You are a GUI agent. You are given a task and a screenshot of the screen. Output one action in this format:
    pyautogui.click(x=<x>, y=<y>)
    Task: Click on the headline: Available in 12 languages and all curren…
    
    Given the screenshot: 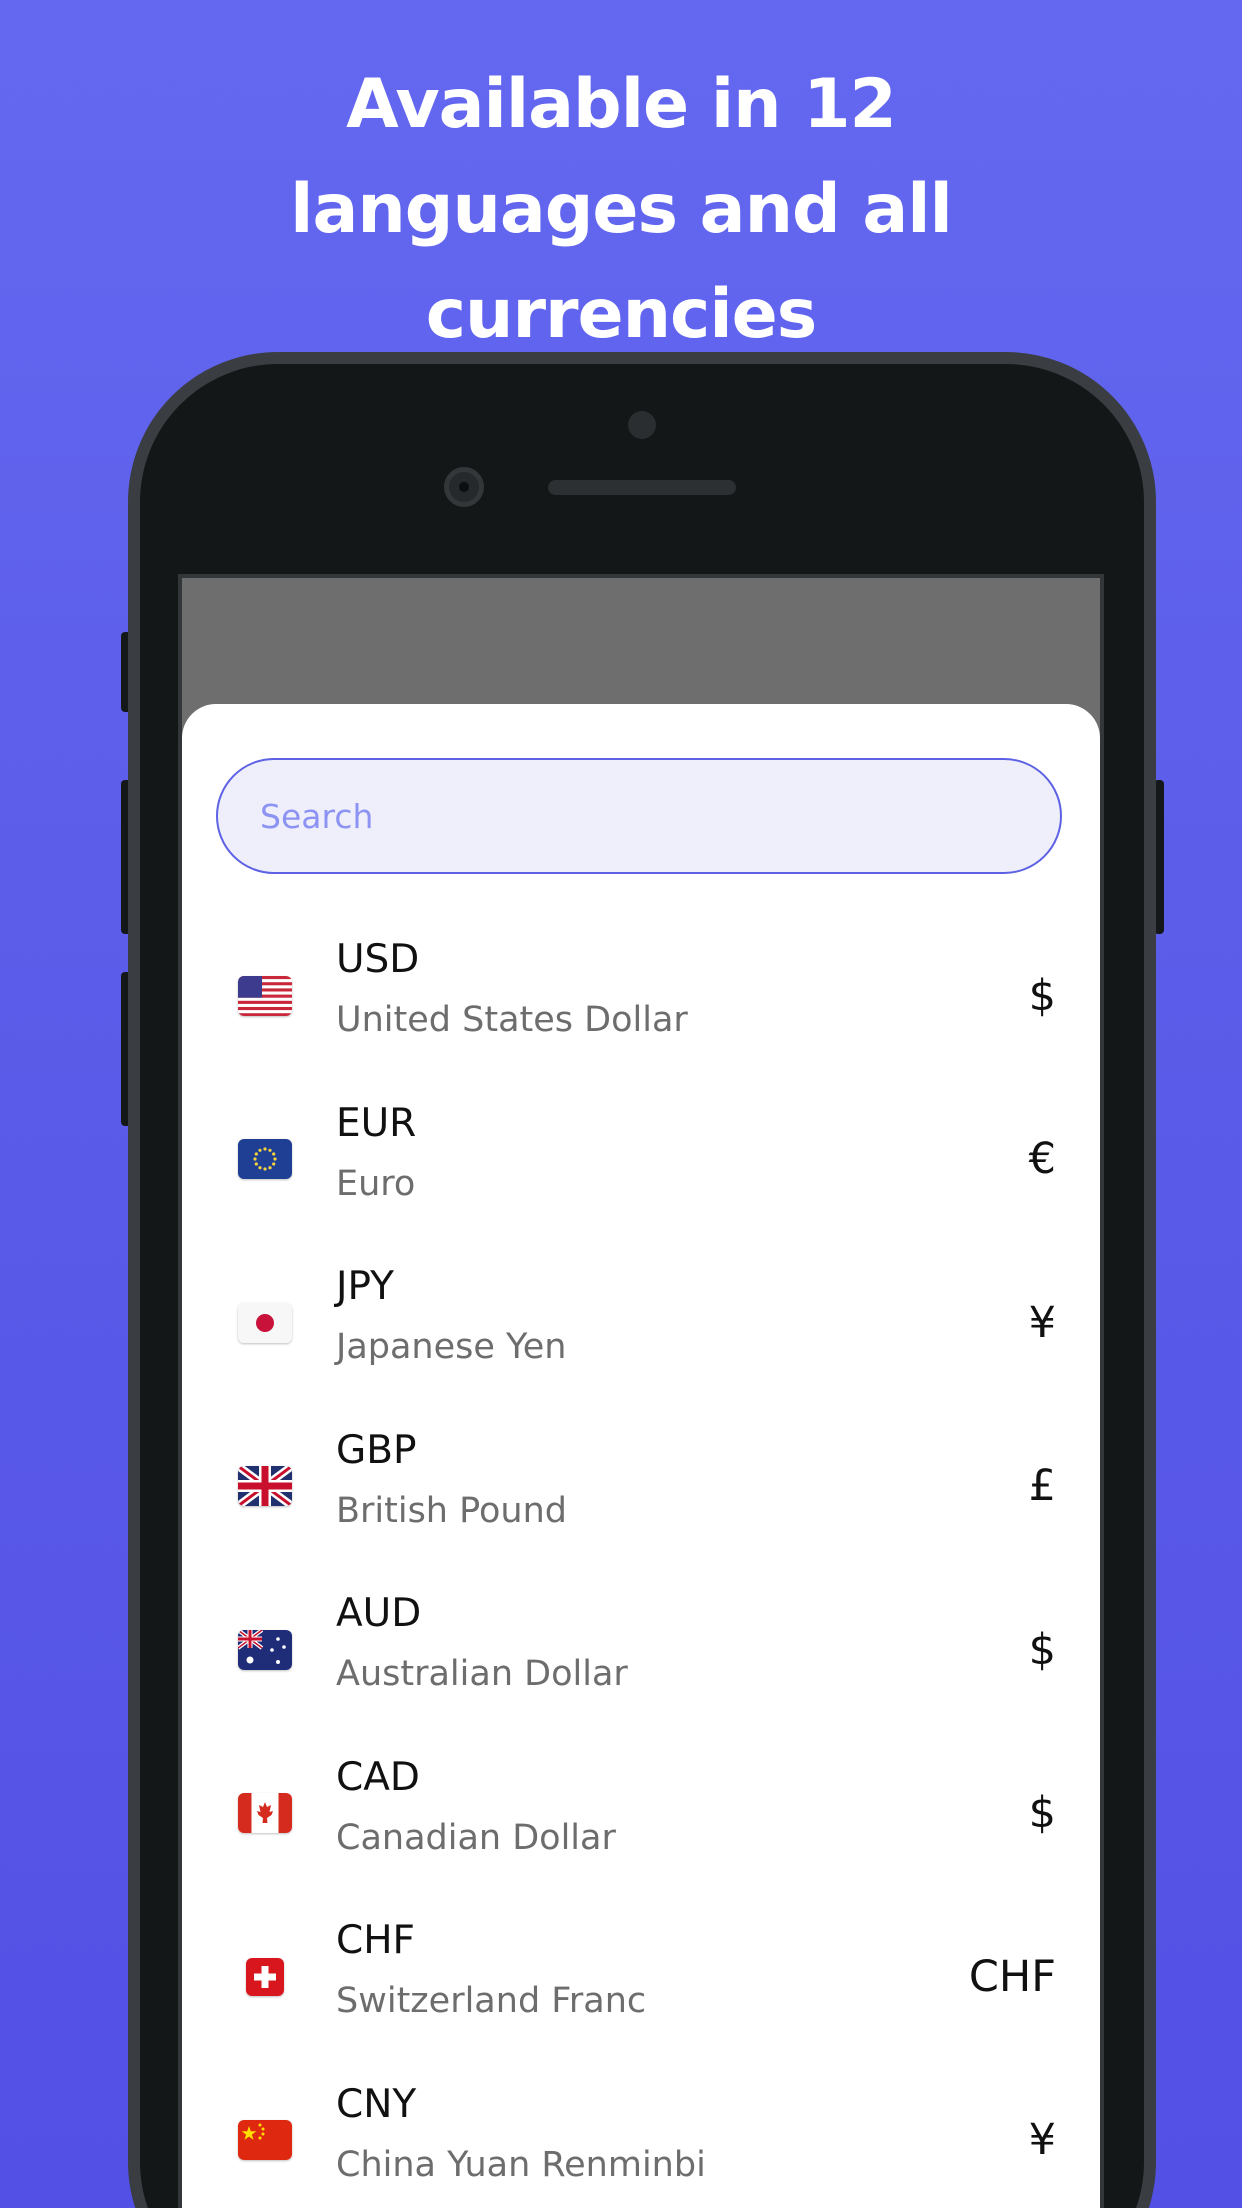 What is the action you would take?
    pyautogui.click(x=621, y=209)
    